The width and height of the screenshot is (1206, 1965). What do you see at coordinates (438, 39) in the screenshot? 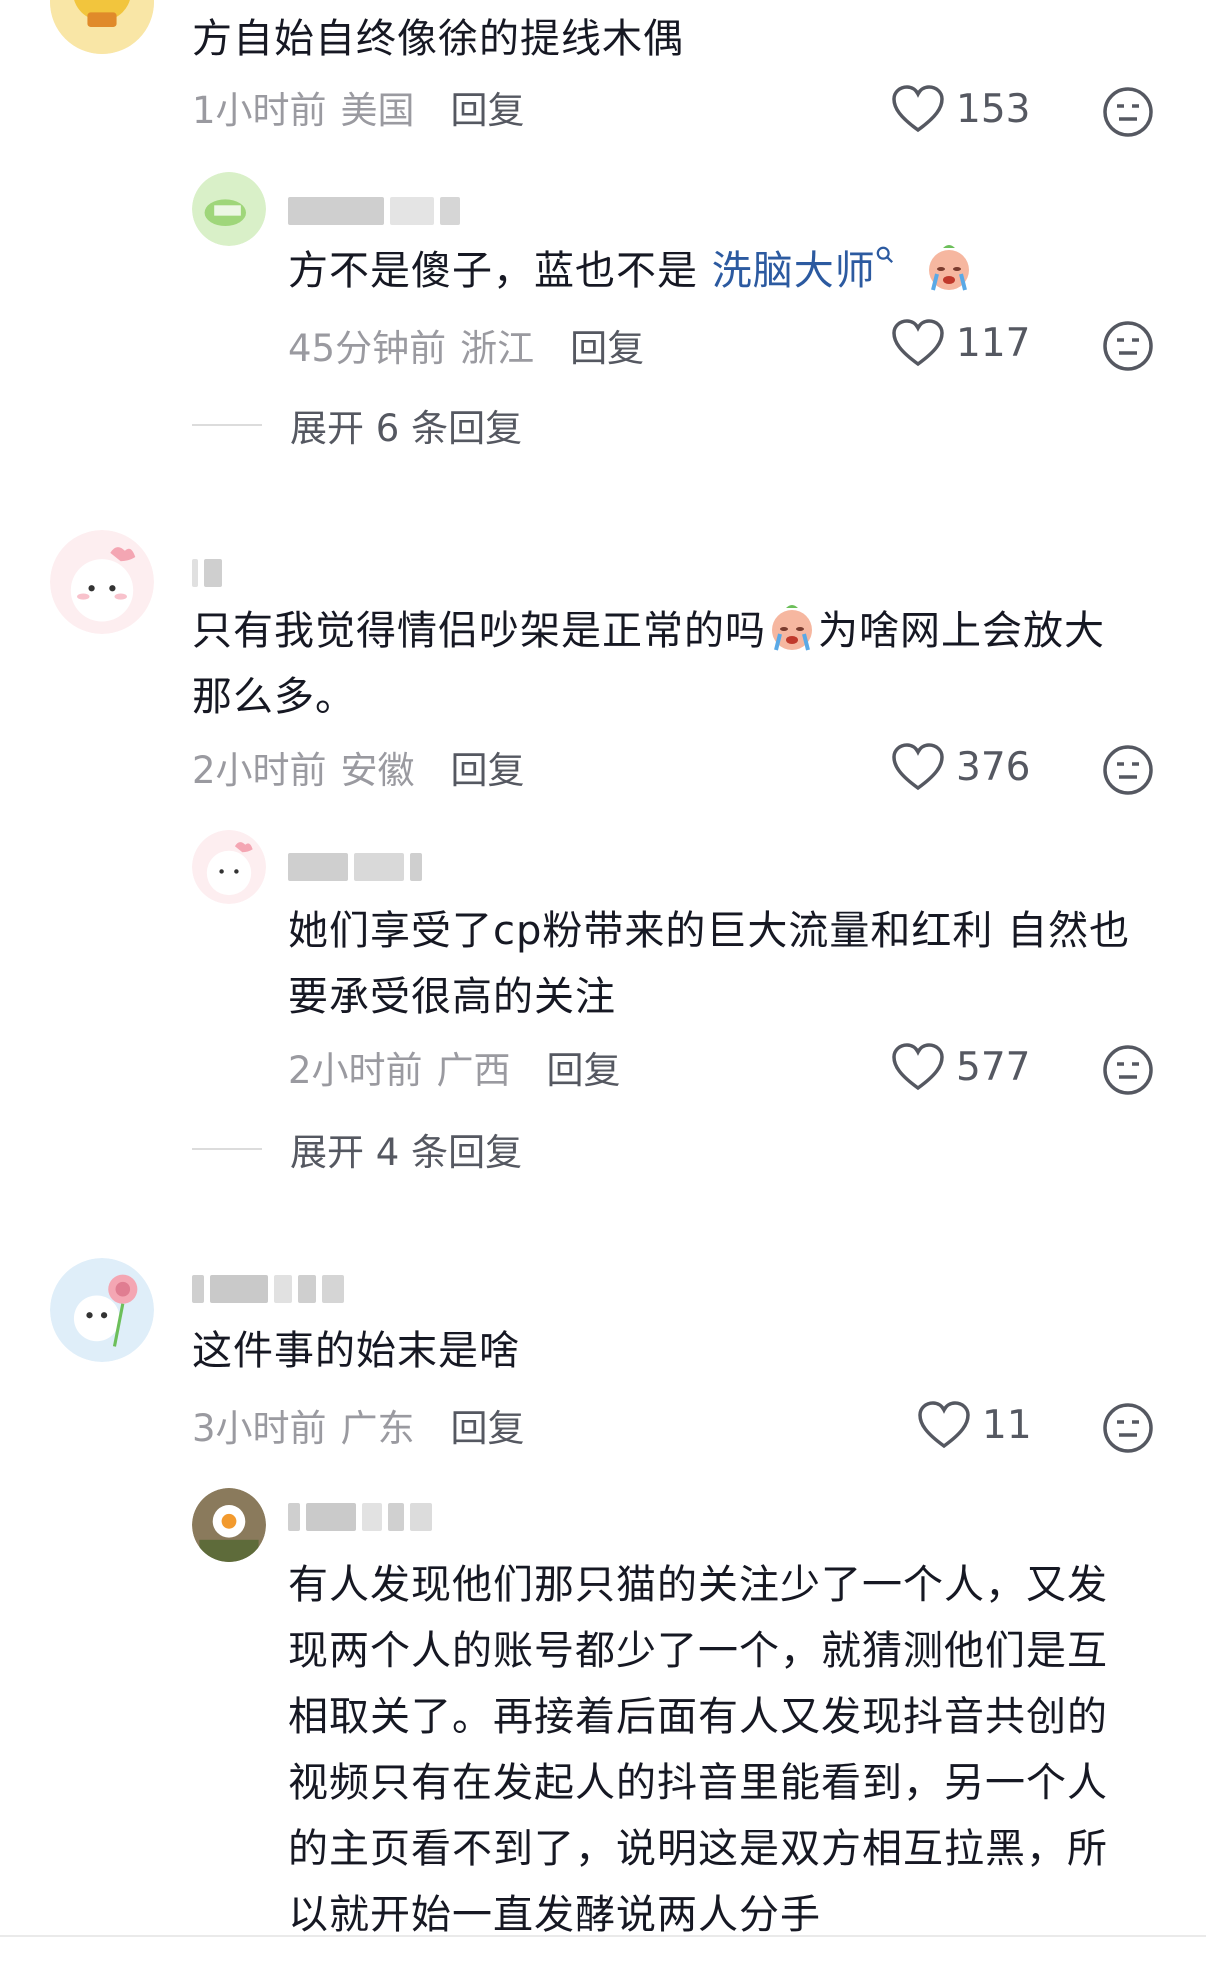
I see `comment-text: 方自始自终像徐的提线木偶` at bounding box center [438, 39].